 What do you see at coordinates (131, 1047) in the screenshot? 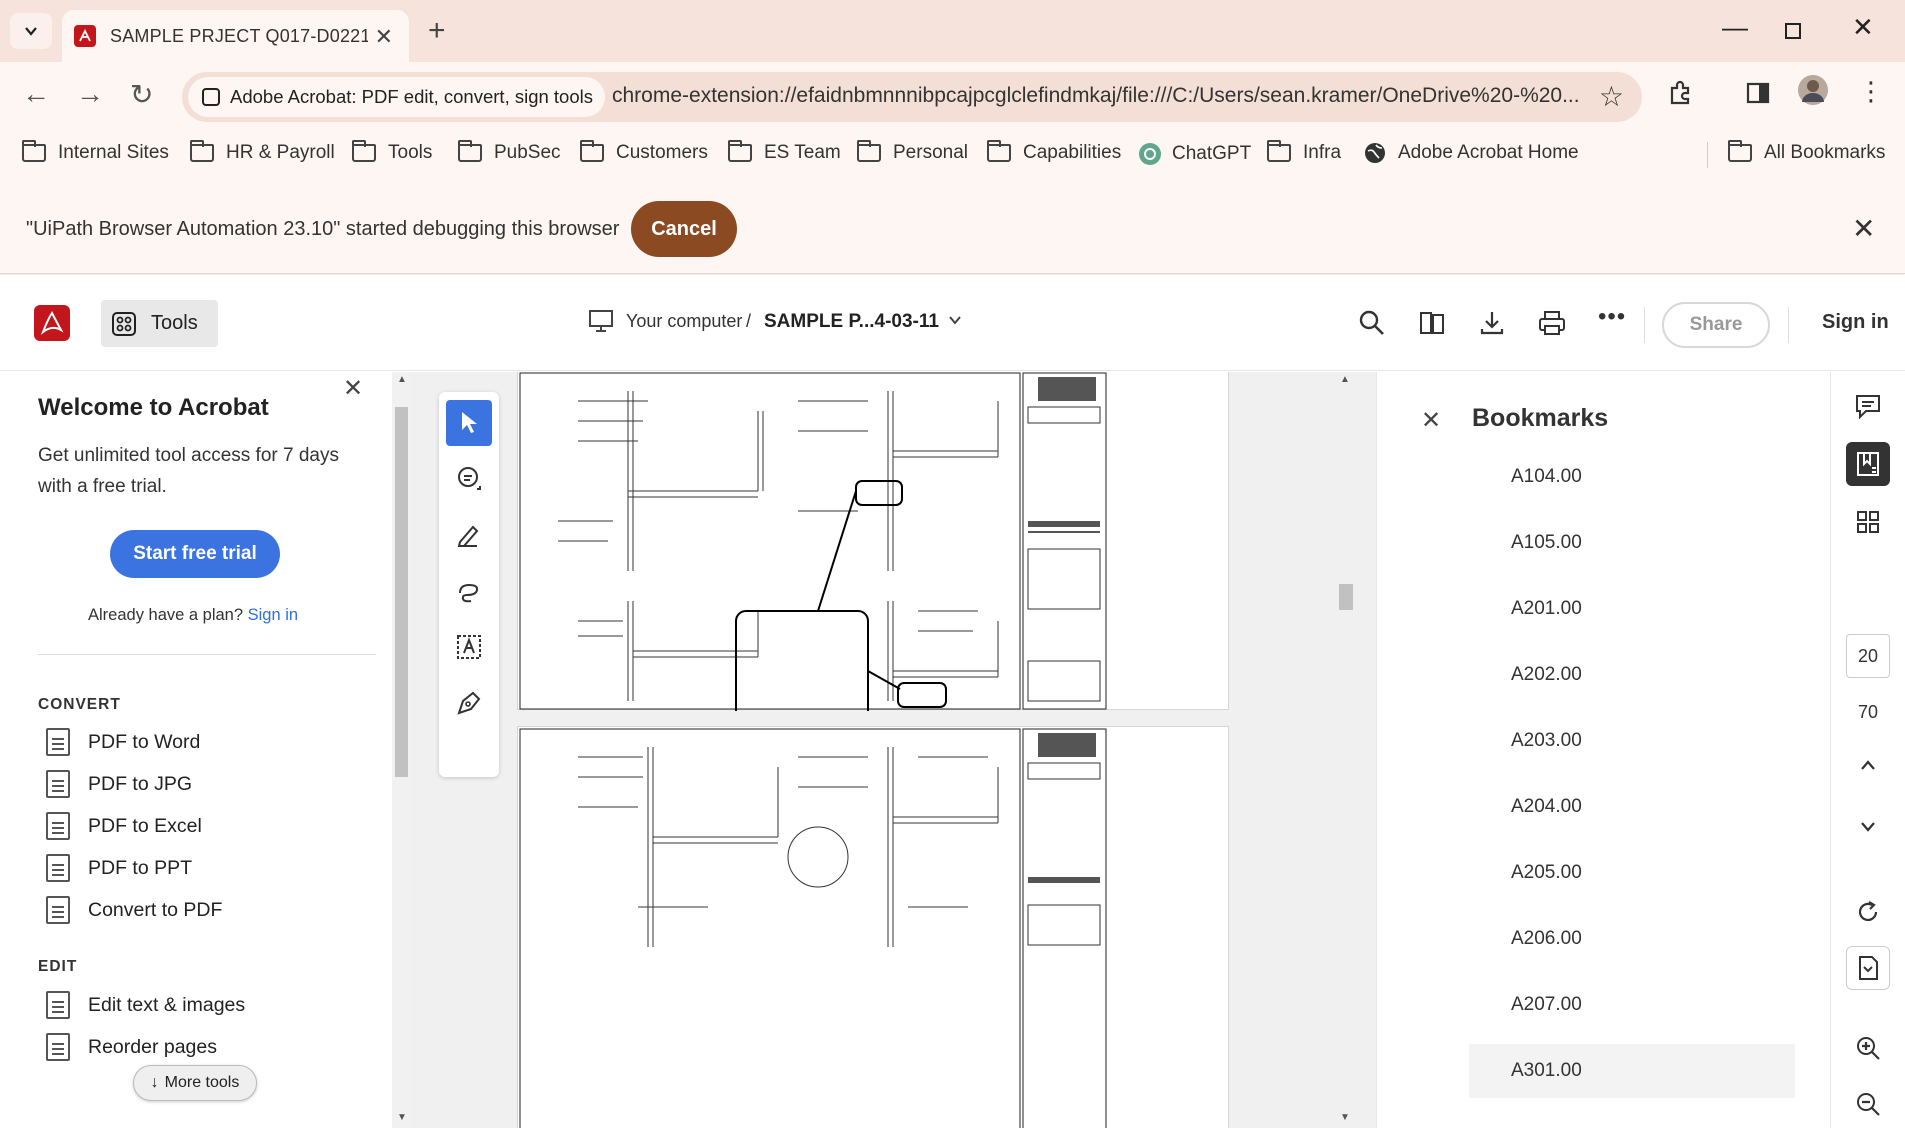
I see `tool-reorder-pages: Reorder pages` at bounding box center [131, 1047].